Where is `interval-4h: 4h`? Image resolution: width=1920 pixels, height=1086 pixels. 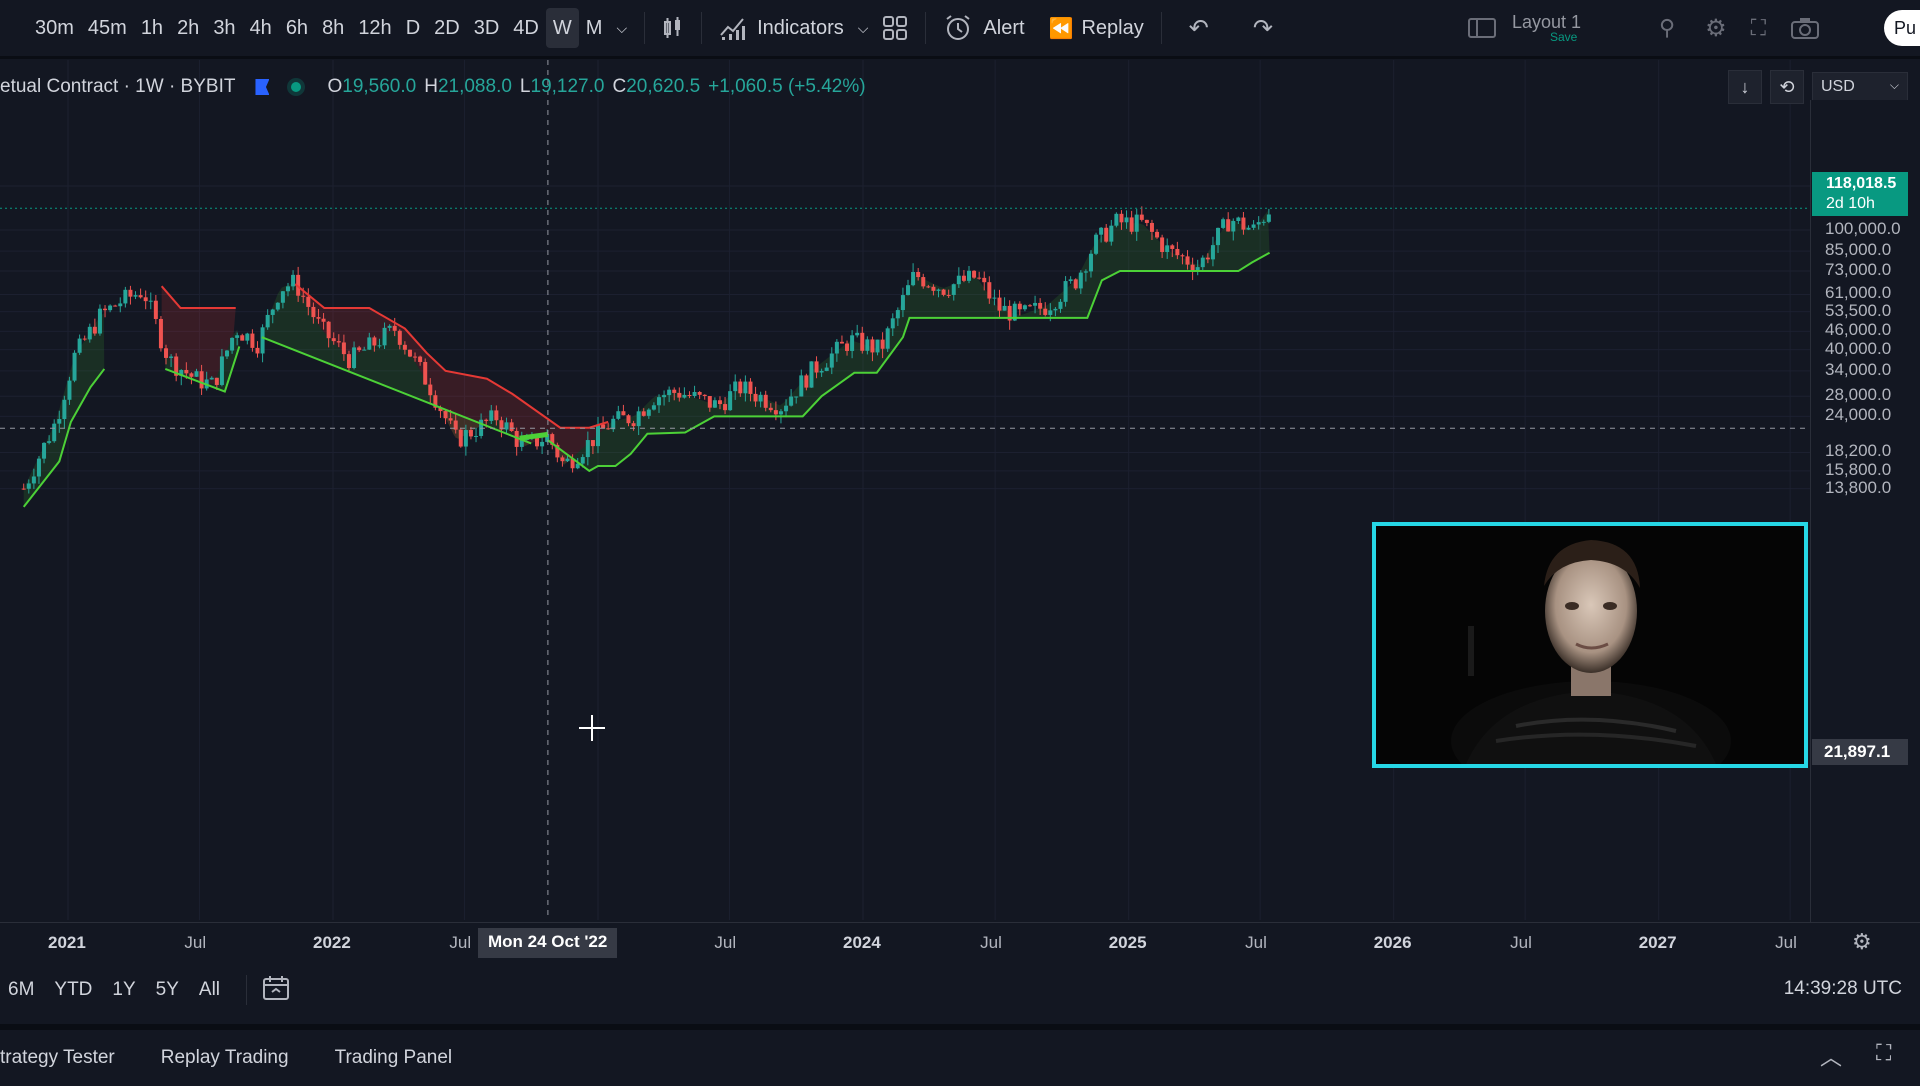
interval-4h: 4h is located at coordinates (261, 28).